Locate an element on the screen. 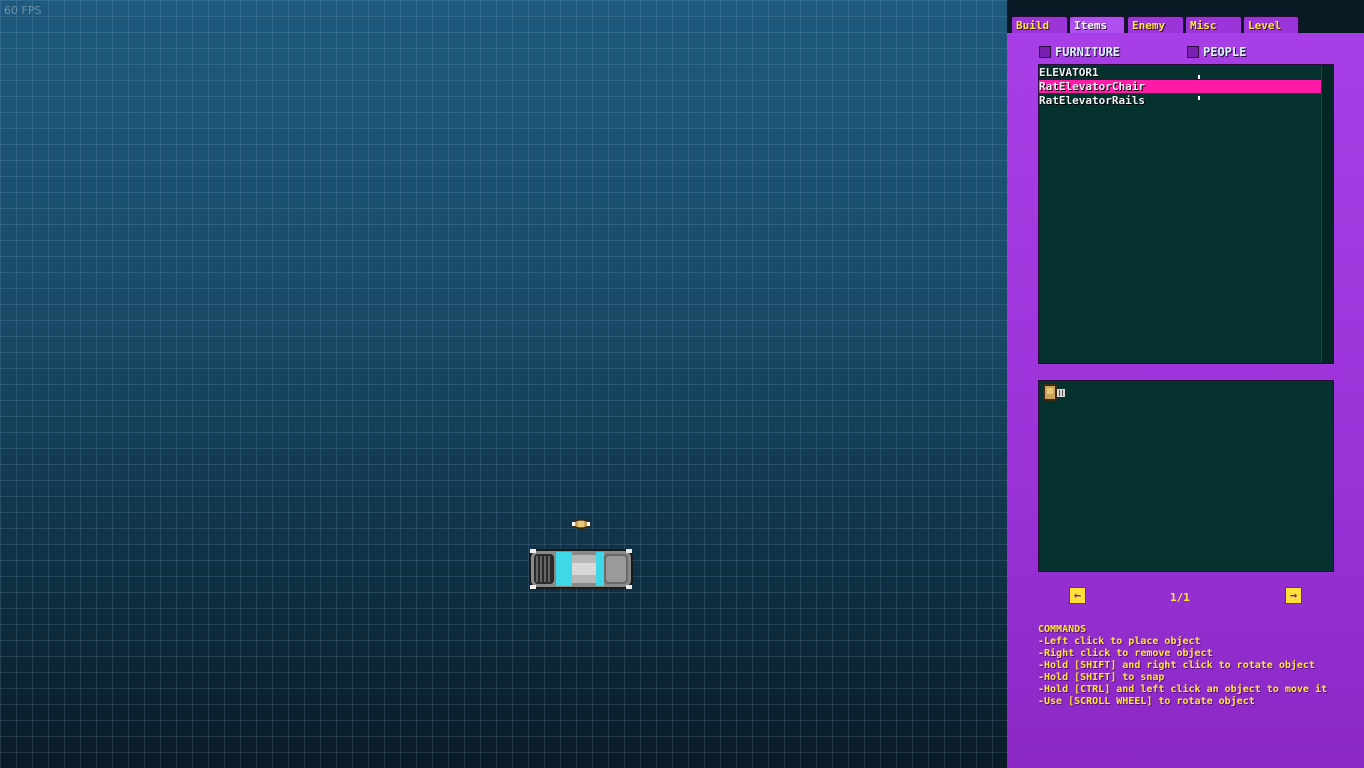 The width and height of the screenshot is (1364, 768). tab-misc: Misc is located at coordinates (1213, 24).